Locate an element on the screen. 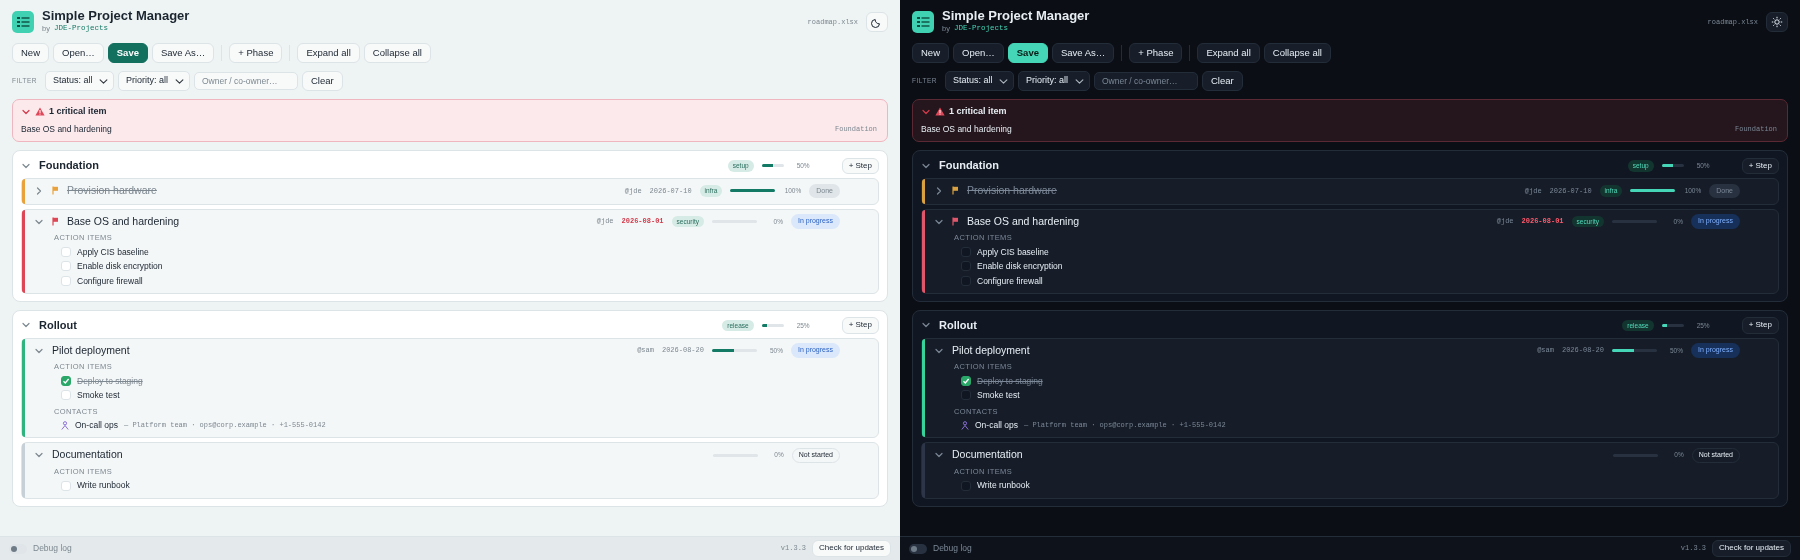 This screenshot has width=1800, height=560. sun-icon is located at coordinates (1777, 22).